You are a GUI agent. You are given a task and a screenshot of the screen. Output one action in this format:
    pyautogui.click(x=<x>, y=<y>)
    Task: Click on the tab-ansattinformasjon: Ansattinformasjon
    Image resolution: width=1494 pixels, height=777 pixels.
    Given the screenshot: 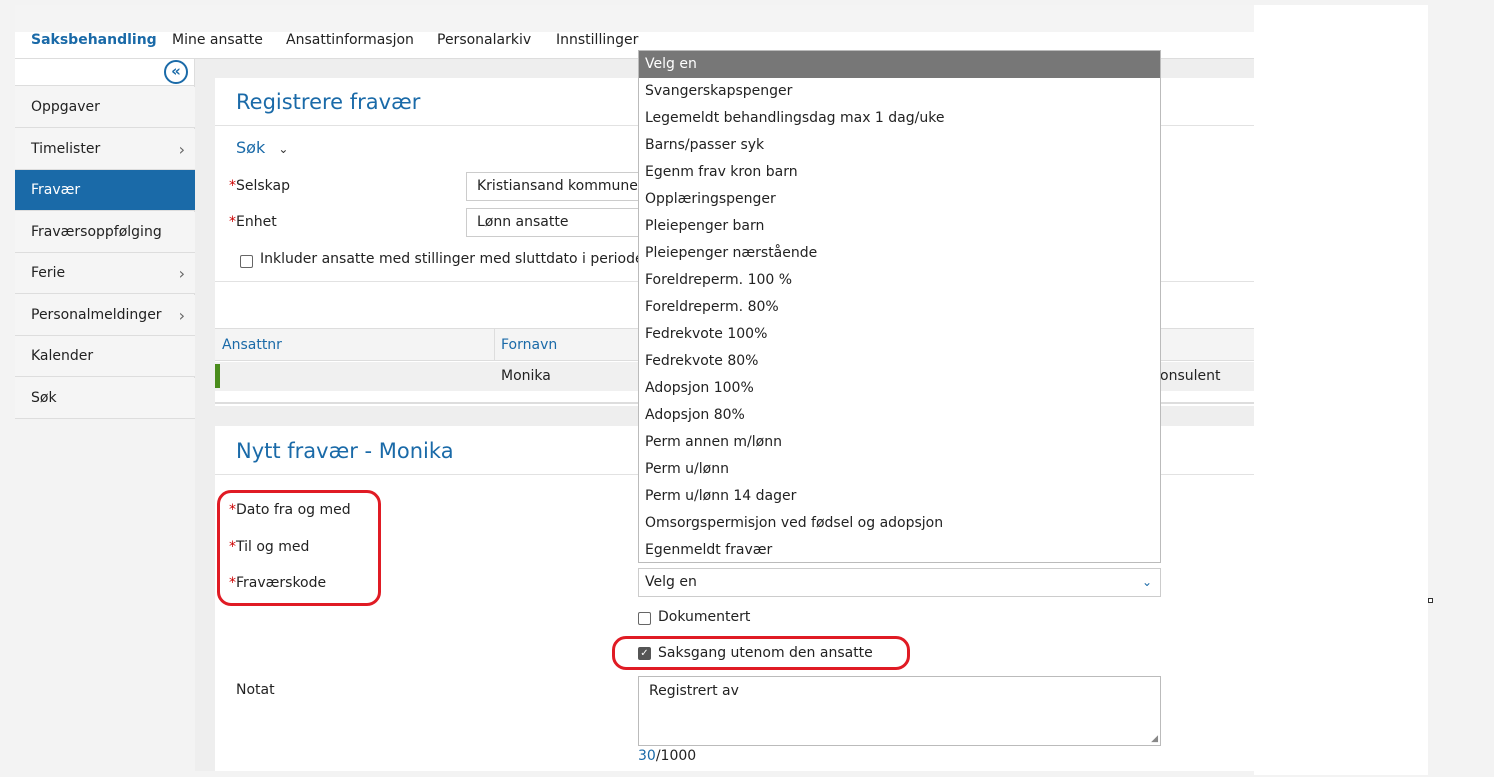 What is the action you would take?
    pyautogui.click(x=350, y=40)
    